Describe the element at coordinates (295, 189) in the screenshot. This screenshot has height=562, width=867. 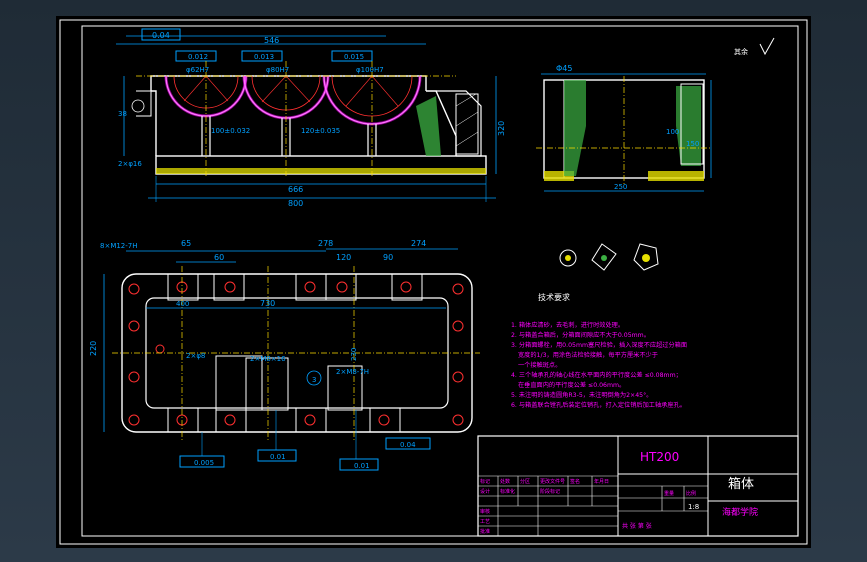
I see `svg-text: 666` at that location.